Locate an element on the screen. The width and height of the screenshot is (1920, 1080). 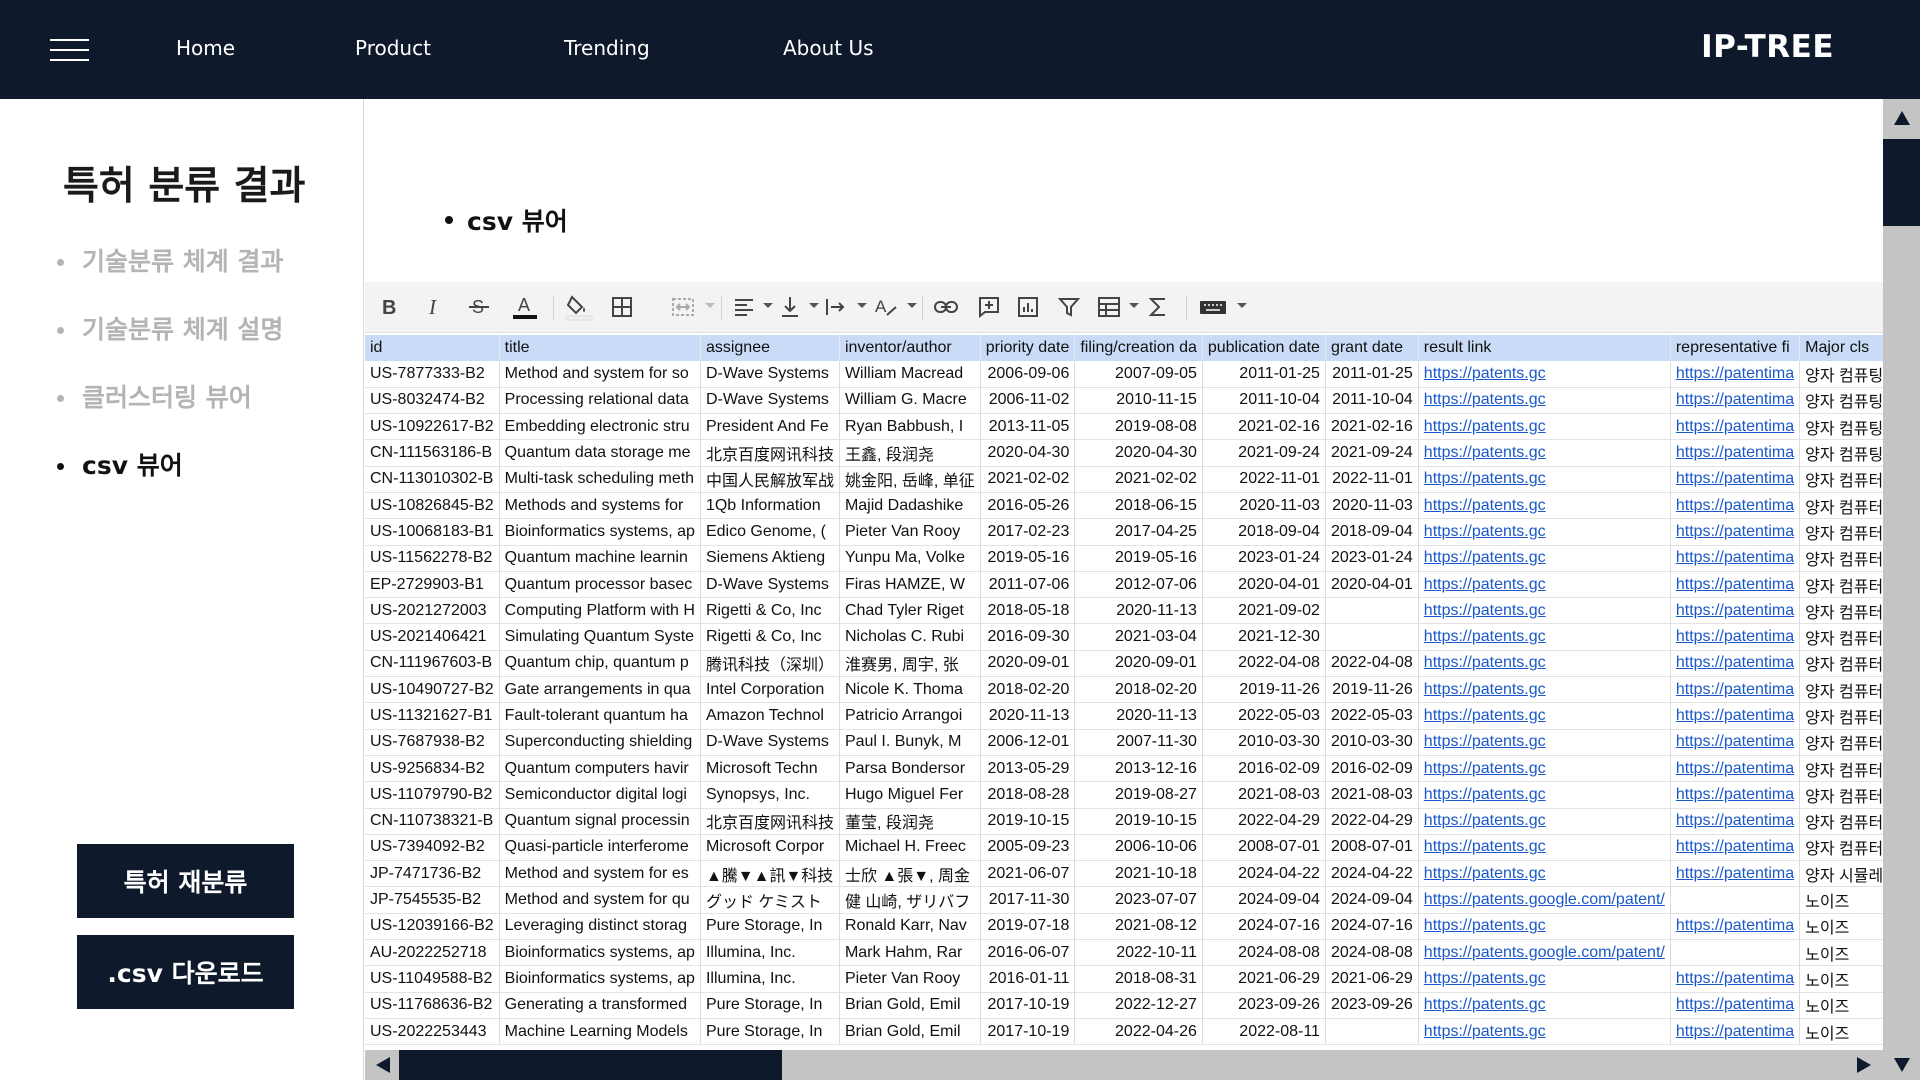
table-cell: 2013-05-29 is located at coordinates (1028, 769).